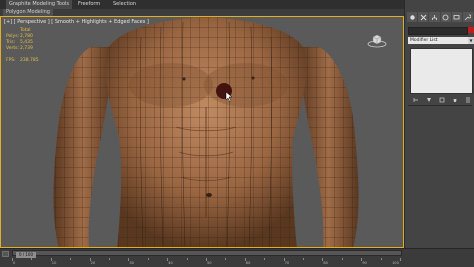 The width and height of the screenshot is (474, 267). I want to click on command-panel-tabs, so click(440, 17).